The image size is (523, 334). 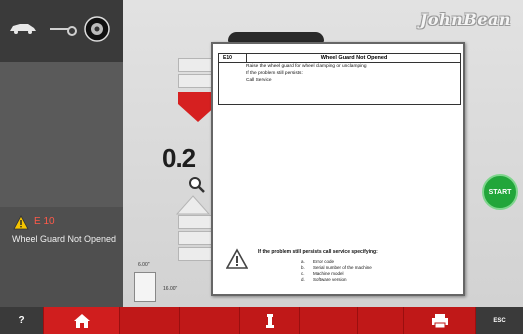 What do you see at coordinates (179, 158) in the screenshot?
I see `balance-value: 0.2` at bounding box center [179, 158].